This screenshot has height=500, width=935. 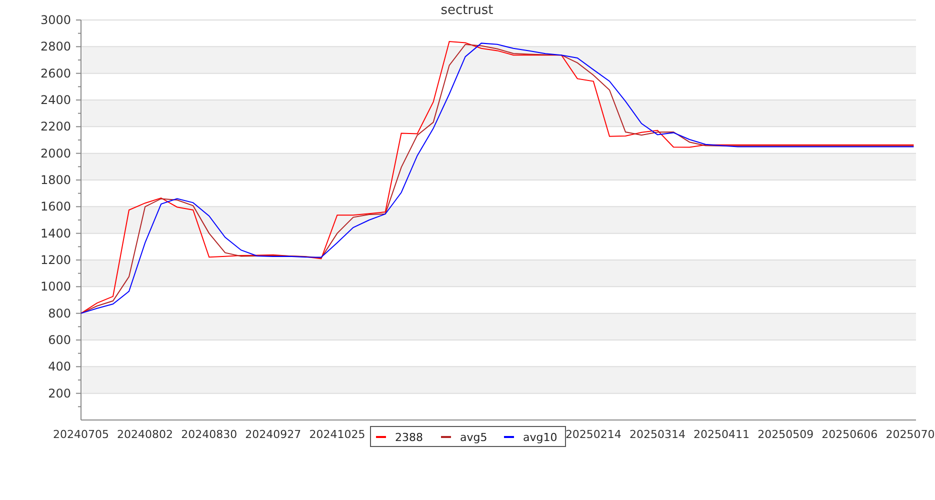 What do you see at coordinates (59, 393) in the screenshot?
I see `y-tick-label: 200` at bounding box center [59, 393].